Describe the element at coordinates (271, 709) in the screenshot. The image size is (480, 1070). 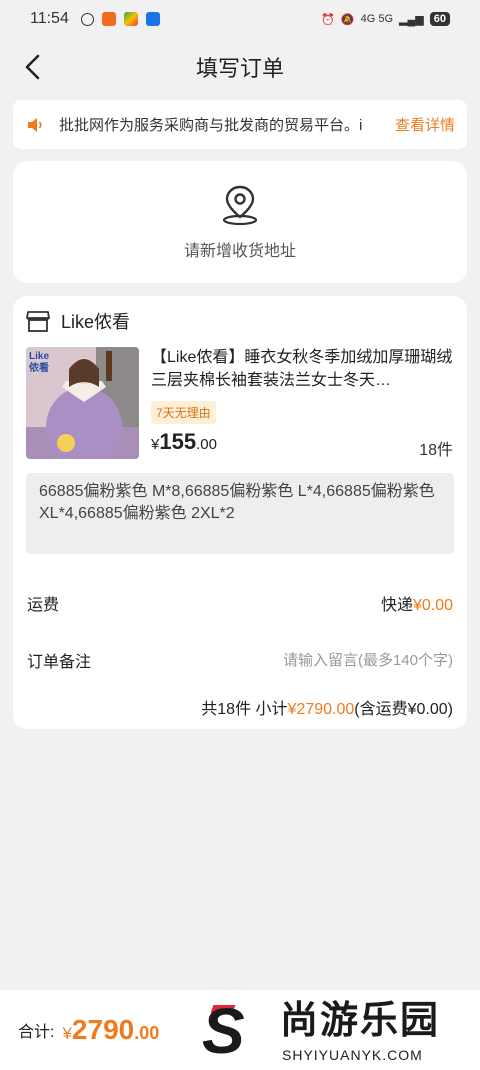
I see `subtotal-label: 小计` at that location.